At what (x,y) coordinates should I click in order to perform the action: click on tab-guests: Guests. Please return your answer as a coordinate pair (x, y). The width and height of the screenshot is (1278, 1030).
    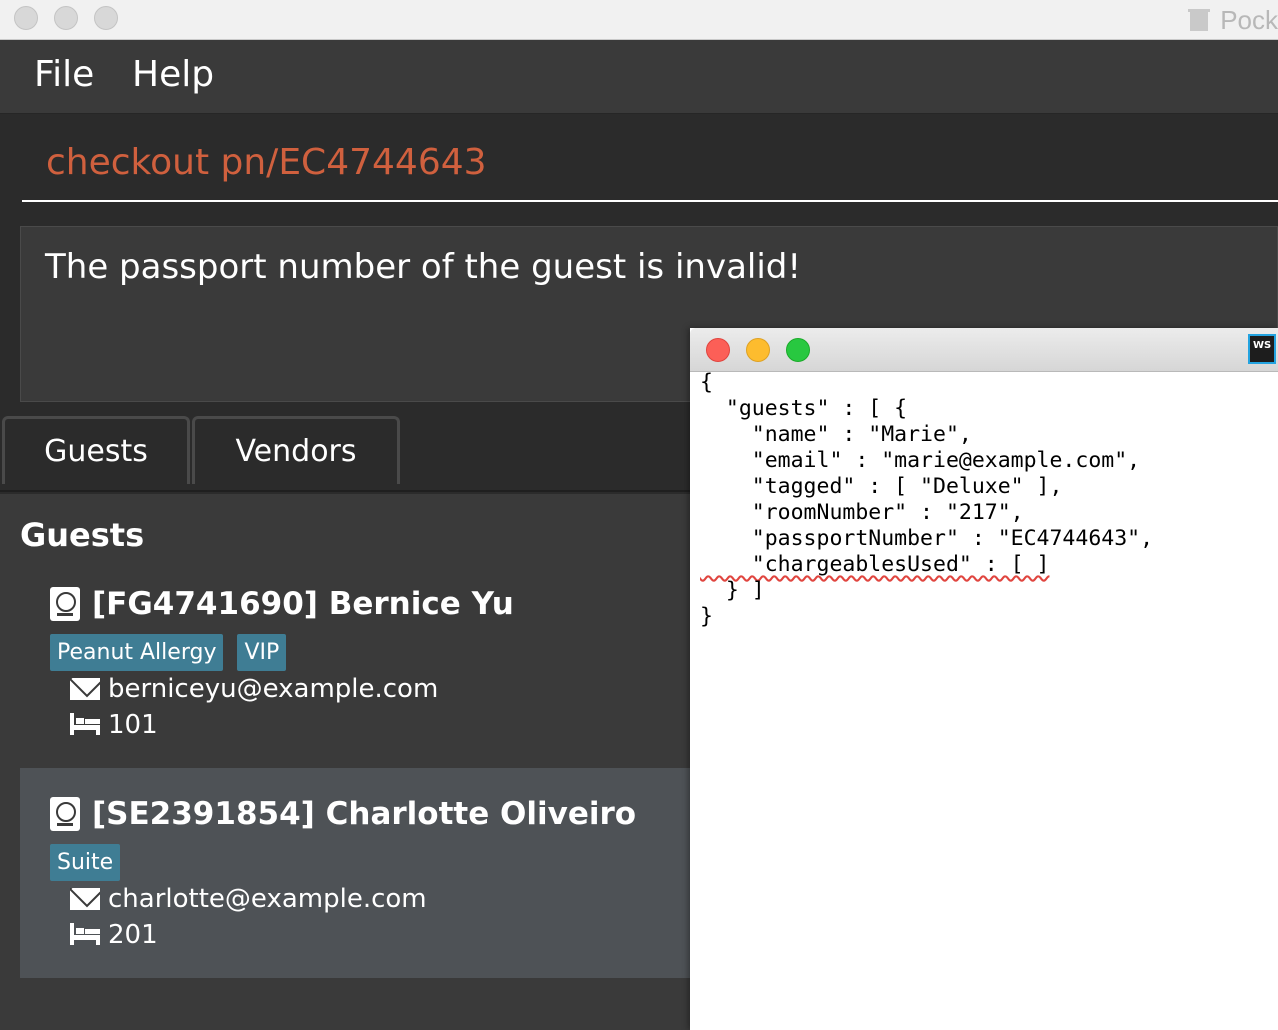
    Looking at the image, I should click on (96, 450).